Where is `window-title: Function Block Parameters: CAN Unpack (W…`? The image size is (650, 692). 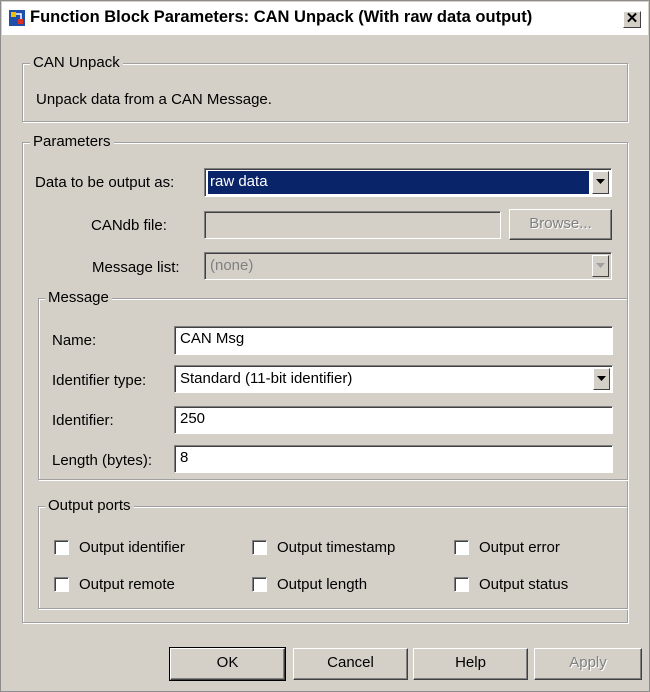
window-title: Function Block Parameters: CAN Unpack (W… is located at coordinates (281, 17).